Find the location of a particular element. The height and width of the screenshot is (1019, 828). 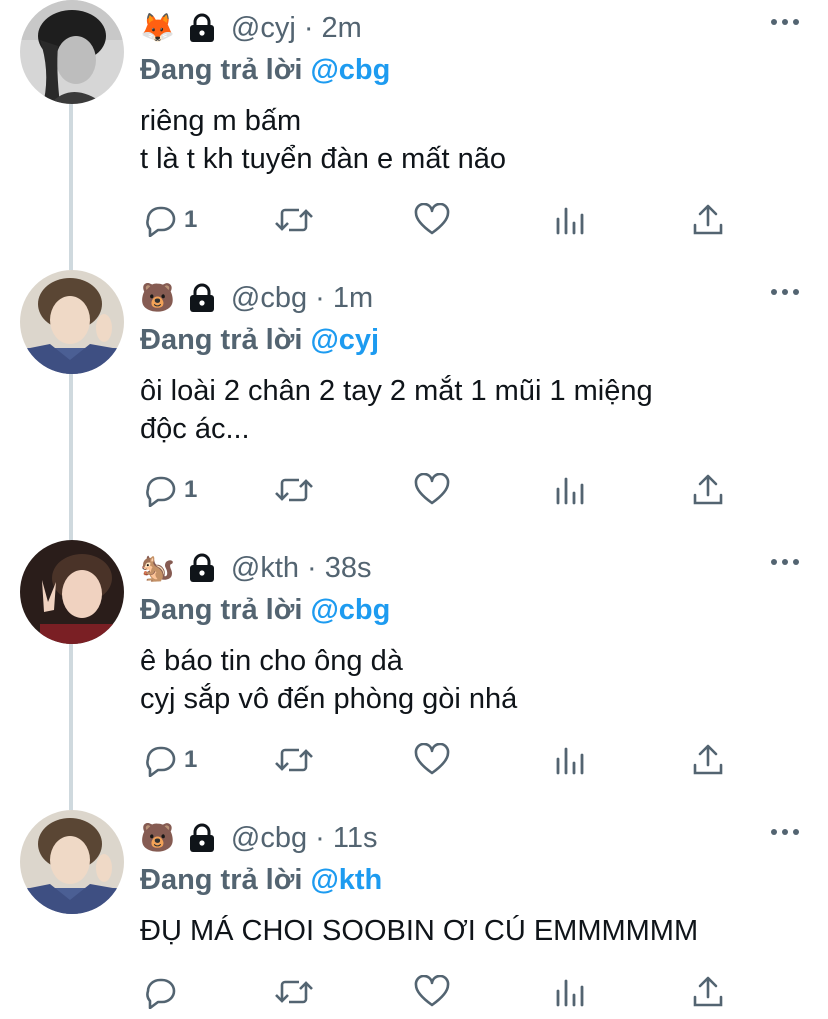

tweet-handle-time: @kth · 38s is located at coordinates (301, 568).